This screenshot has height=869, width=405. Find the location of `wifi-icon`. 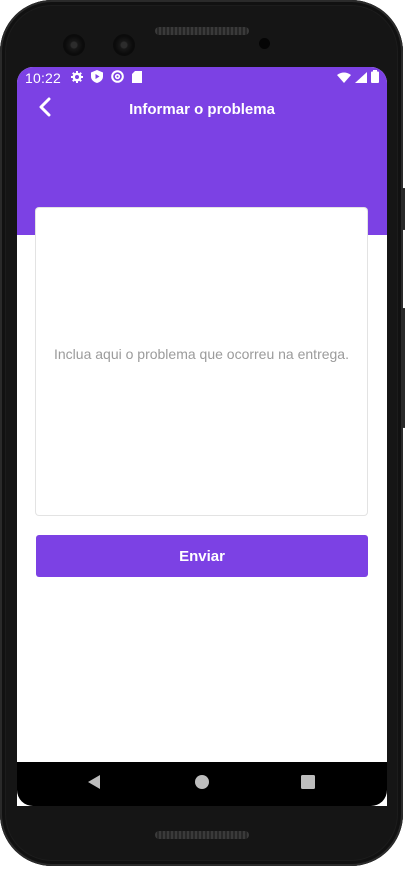

wifi-icon is located at coordinates (344, 78).